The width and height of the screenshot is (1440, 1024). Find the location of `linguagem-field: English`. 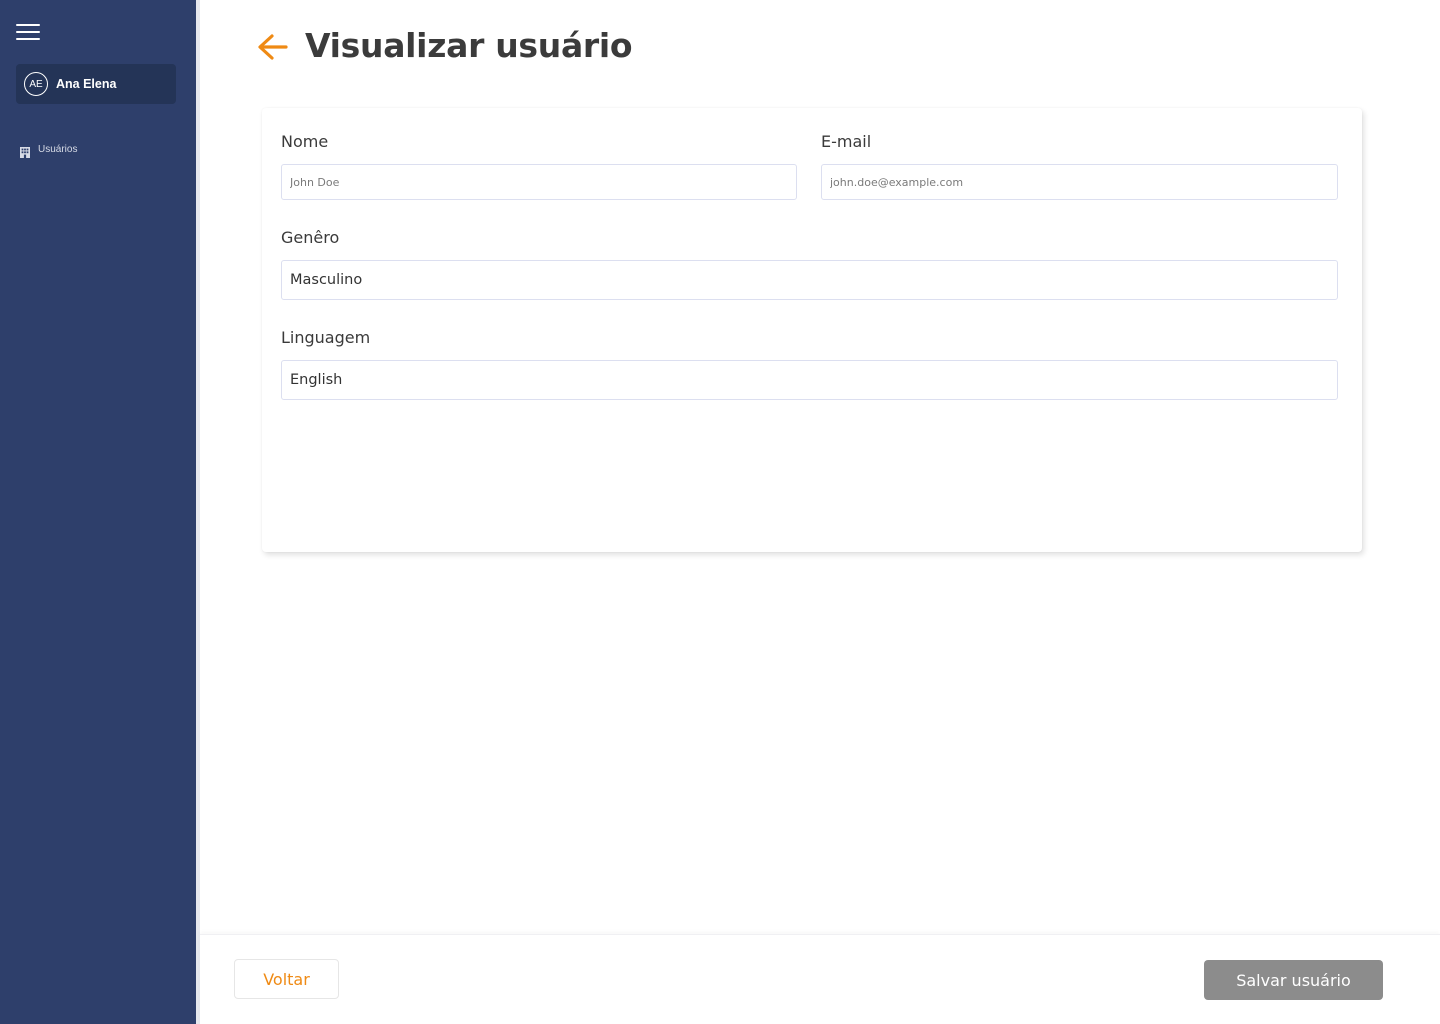

linguagem-field: English is located at coordinates (809, 380).